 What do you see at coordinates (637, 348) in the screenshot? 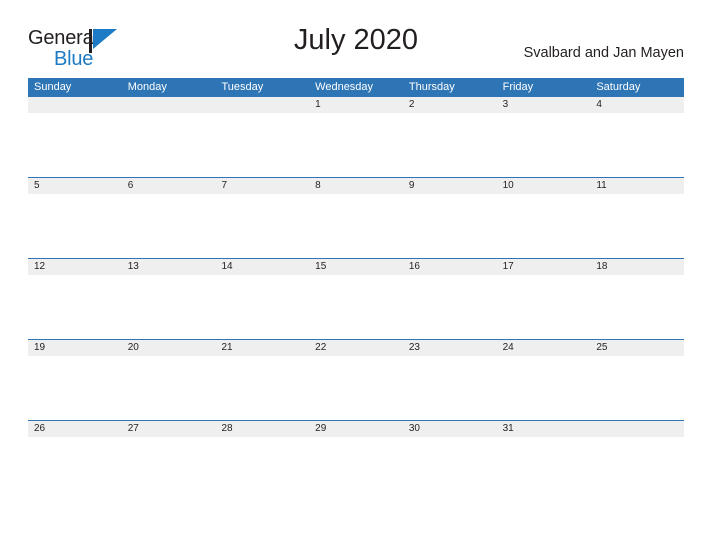
I see `day-cell: 25` at bounding box center [637, 348].